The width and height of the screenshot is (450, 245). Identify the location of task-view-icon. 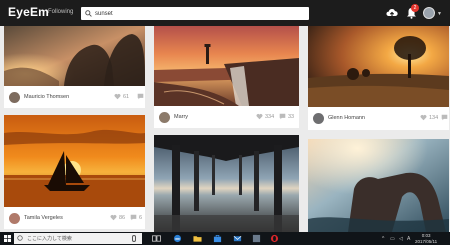
(156, 238).